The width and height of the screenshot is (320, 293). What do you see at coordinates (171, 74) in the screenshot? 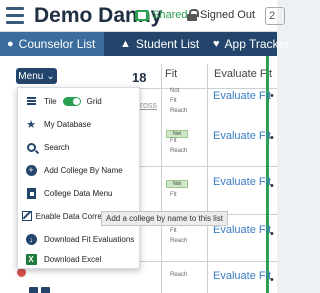
I see `fit-column-header: Fit` at bounding box center [171, 74].